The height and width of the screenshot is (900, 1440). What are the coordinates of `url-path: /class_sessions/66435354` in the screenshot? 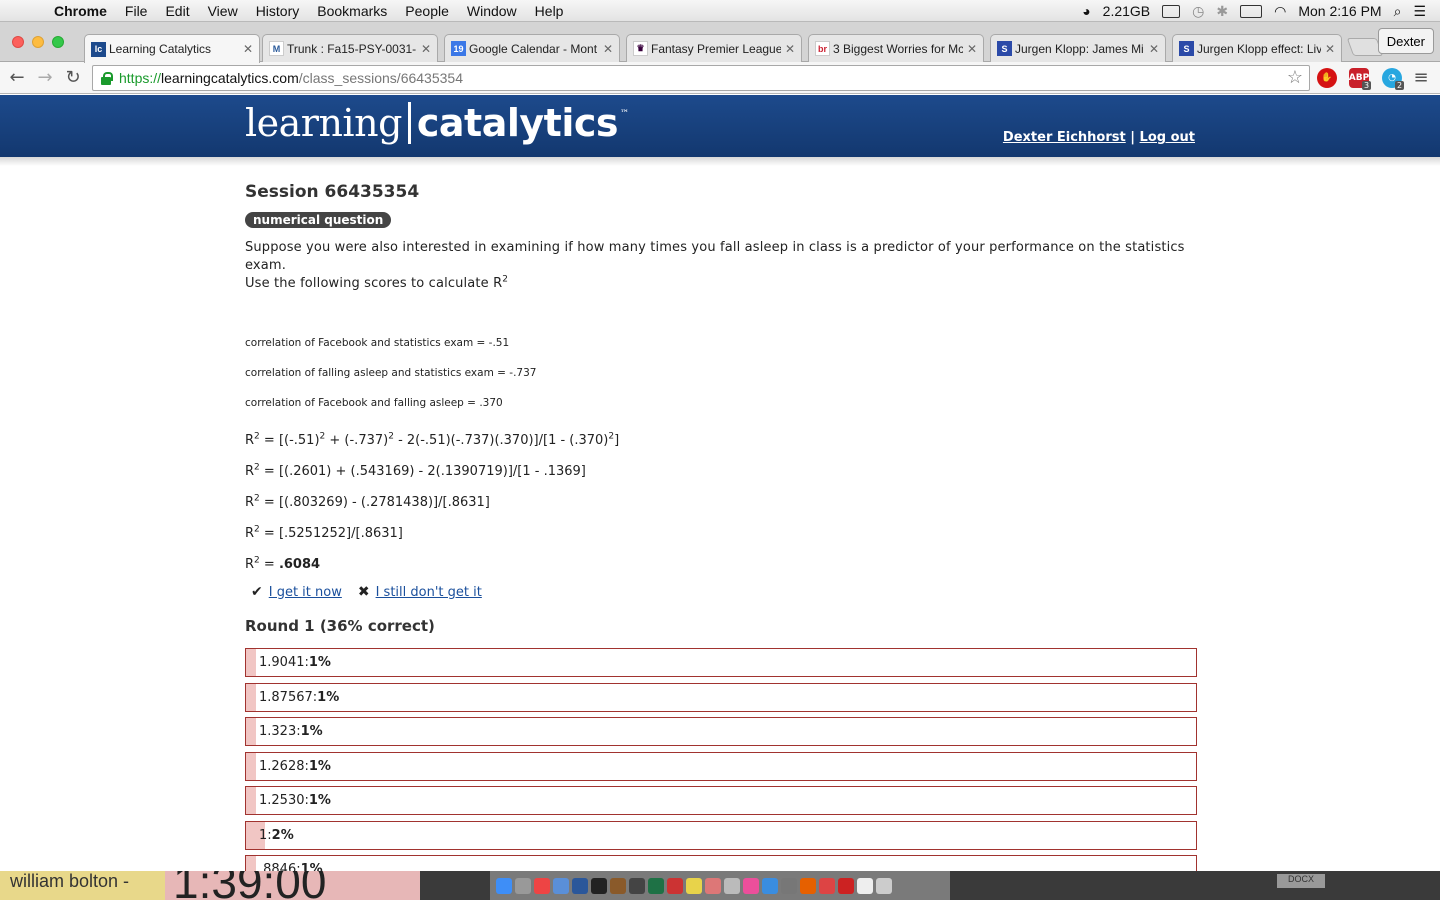 It's located at (380, 78).